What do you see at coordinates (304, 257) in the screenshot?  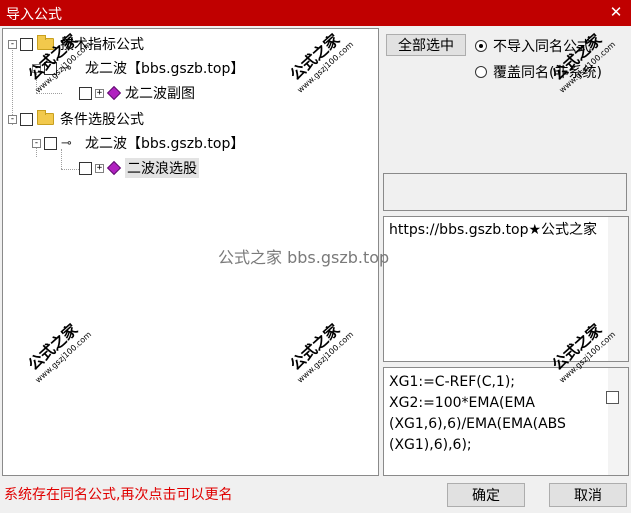 I see `watermark-text: 公式之家 bbs.gszb.top` at bounding box center [304, 257].